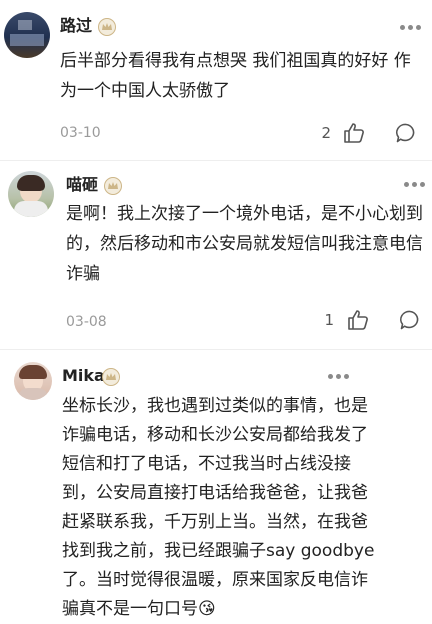  I want to click on like-count: 1, so click(329, 320).